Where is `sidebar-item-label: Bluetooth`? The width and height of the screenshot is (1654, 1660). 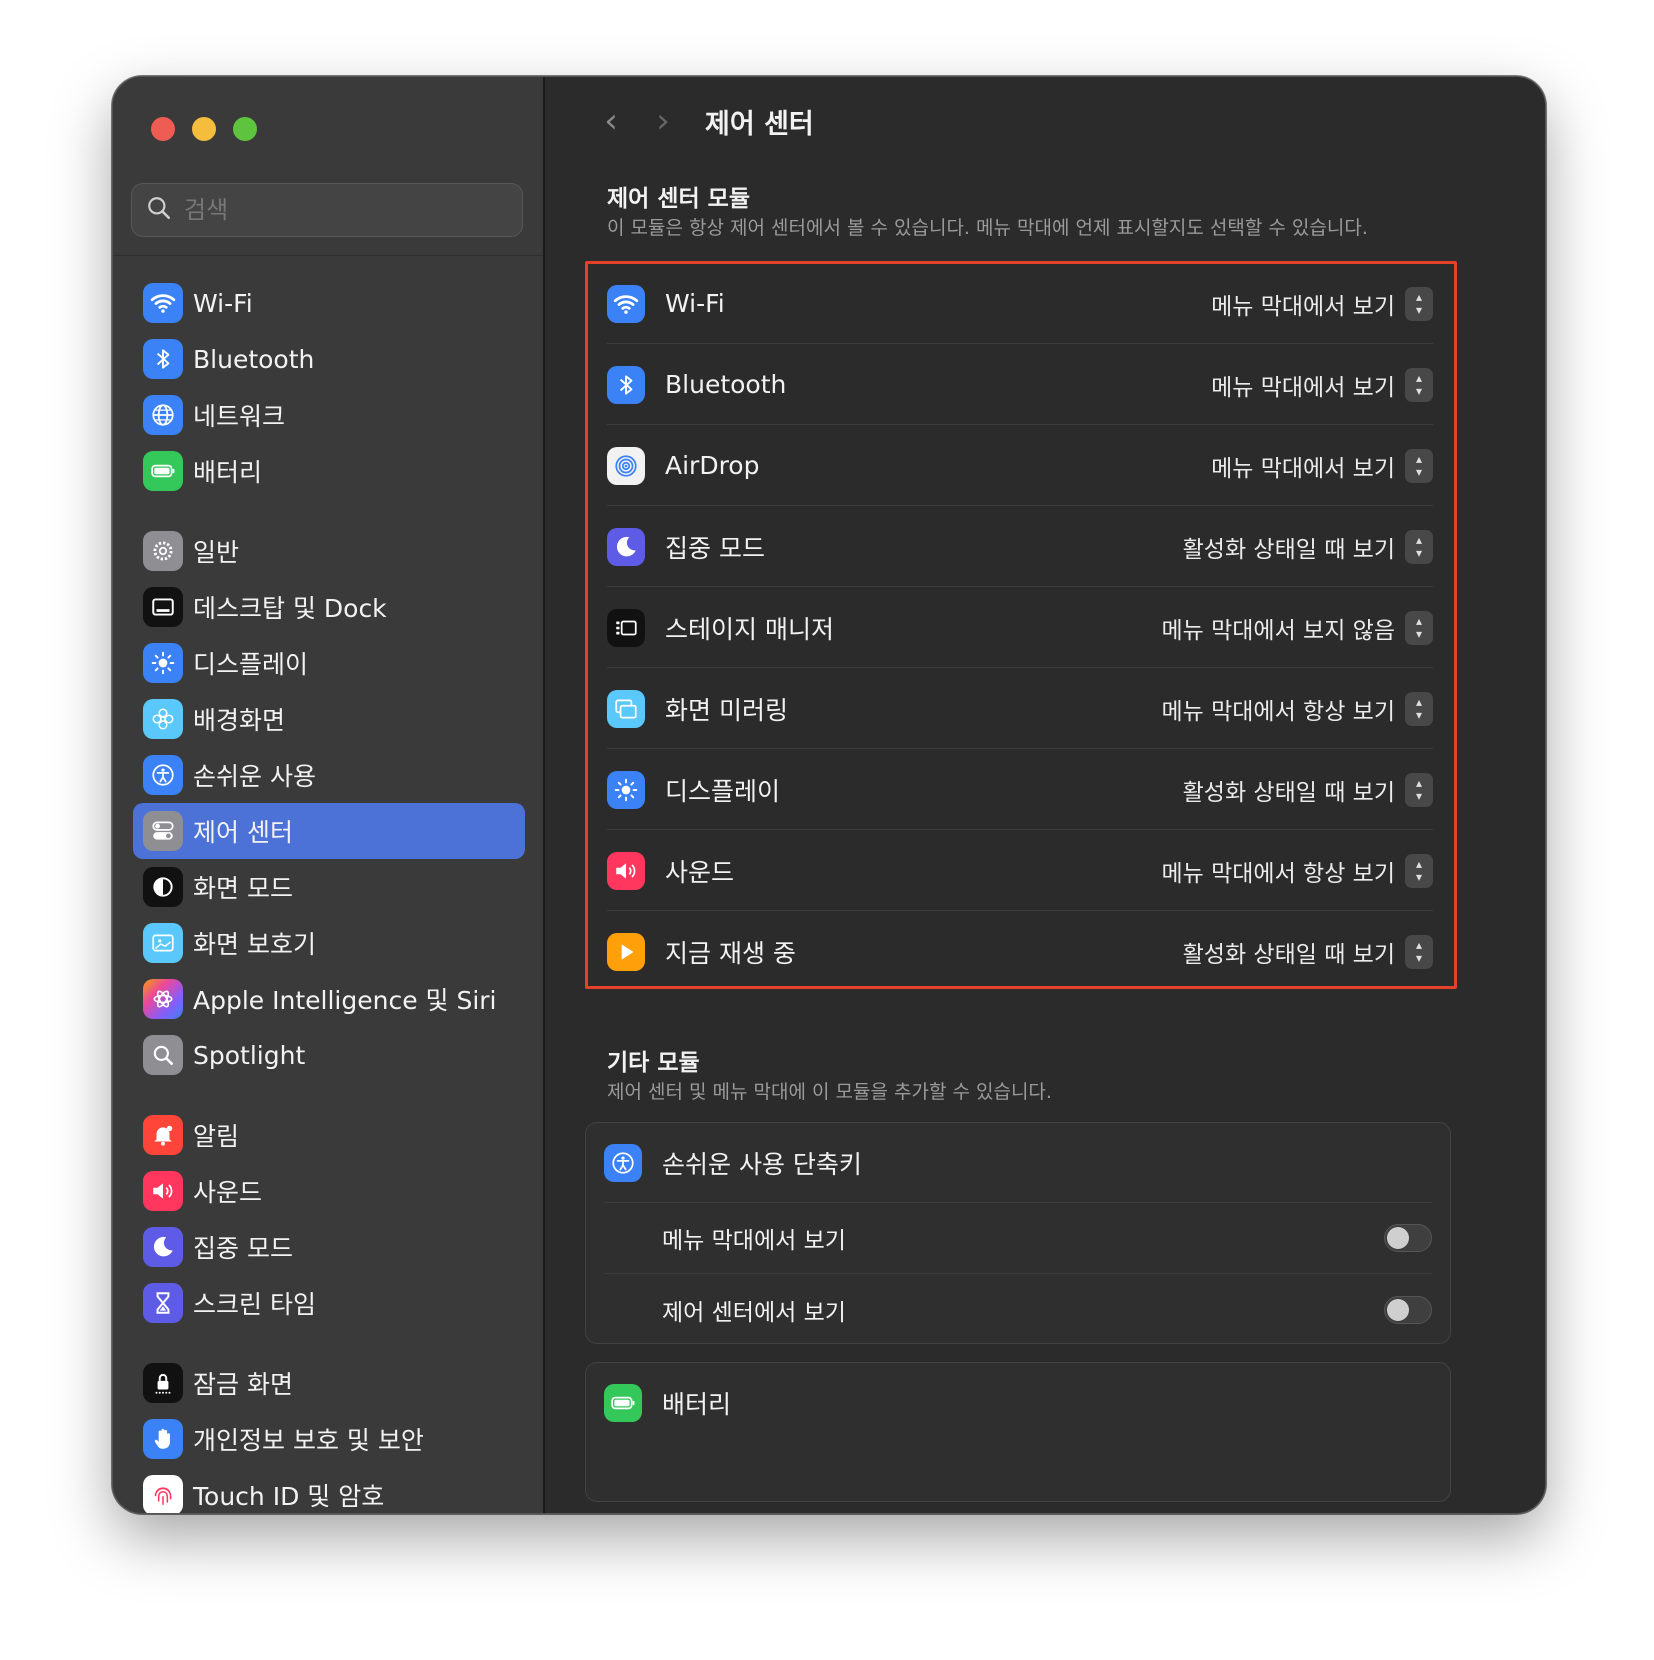
sidebar-item-label: Bluetooth is located at coordinates (254, 359).